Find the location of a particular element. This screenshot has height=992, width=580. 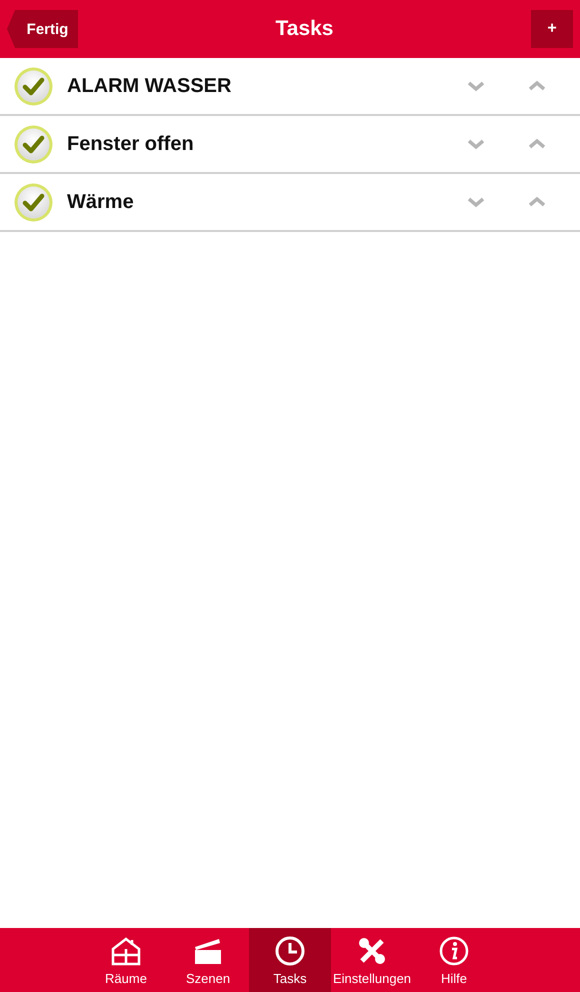

tab: Tasks is located at coordinates (290, 960).